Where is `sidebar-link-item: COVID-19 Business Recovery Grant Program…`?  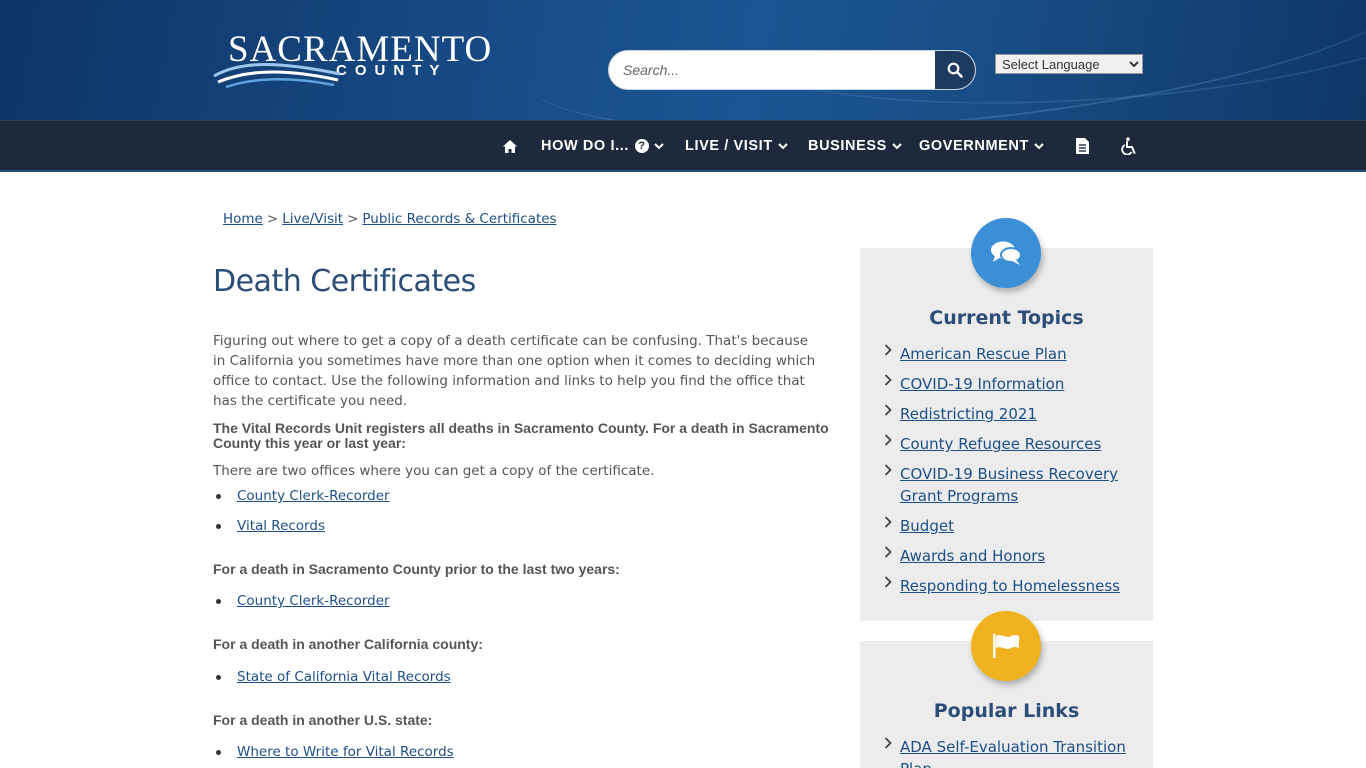
sidebar-link-item: COVID-19 Business Recovery Grant Program… is located at coordinates (1009, 485).